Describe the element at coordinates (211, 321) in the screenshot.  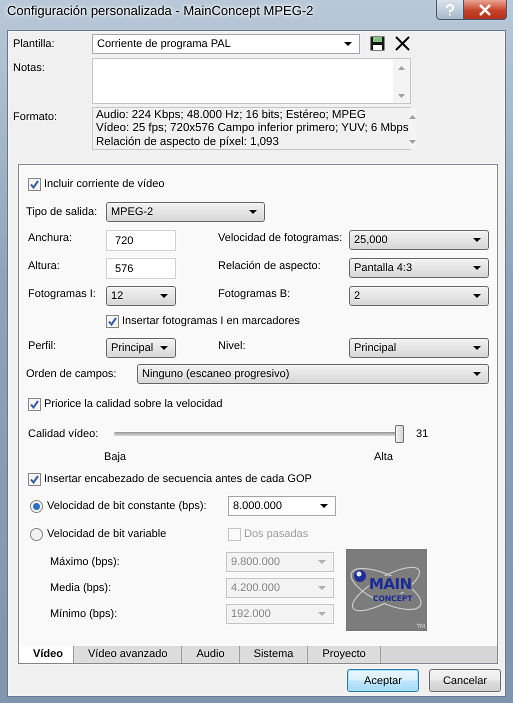
I see `checkbox-label: Insertar fotogramas I en marcadores` at that location.